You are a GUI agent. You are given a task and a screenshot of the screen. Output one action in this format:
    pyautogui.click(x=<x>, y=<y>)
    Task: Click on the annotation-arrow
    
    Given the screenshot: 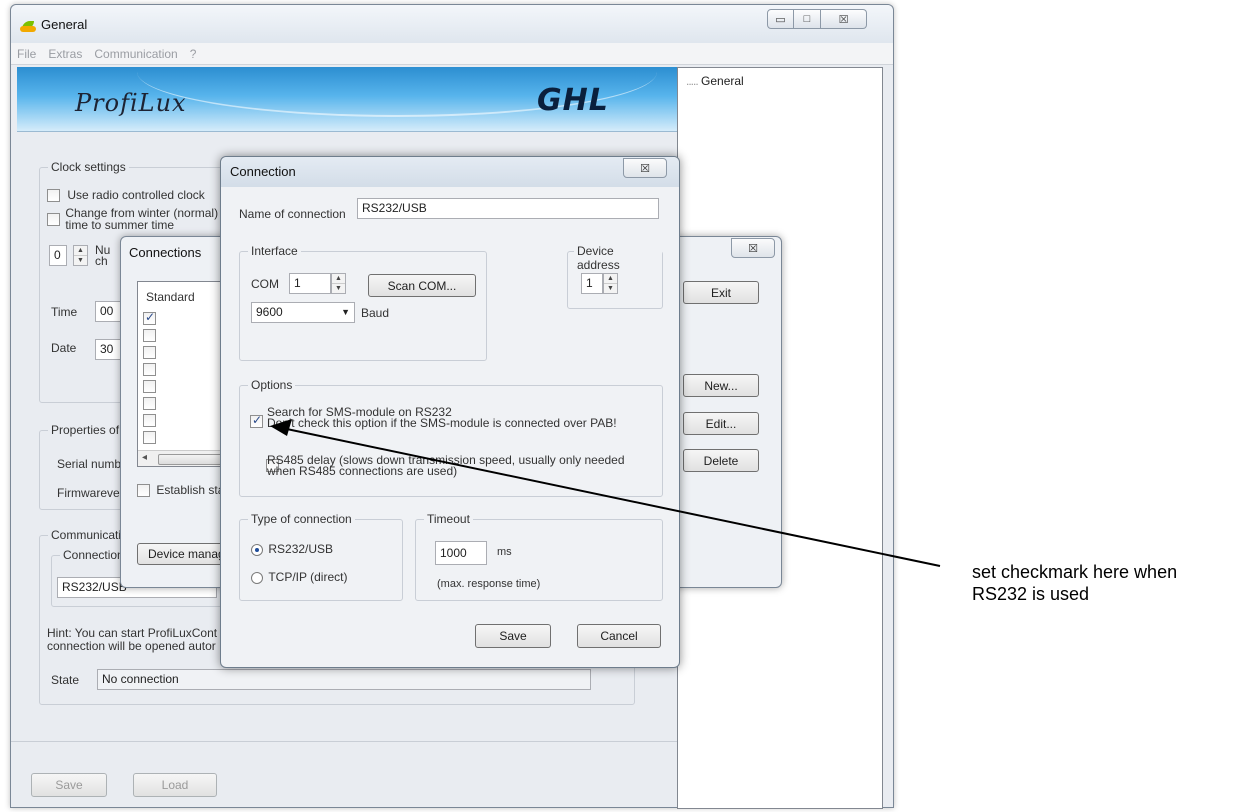 What is the action you would take?
    pyautogui.click(x=605, y=493)
    